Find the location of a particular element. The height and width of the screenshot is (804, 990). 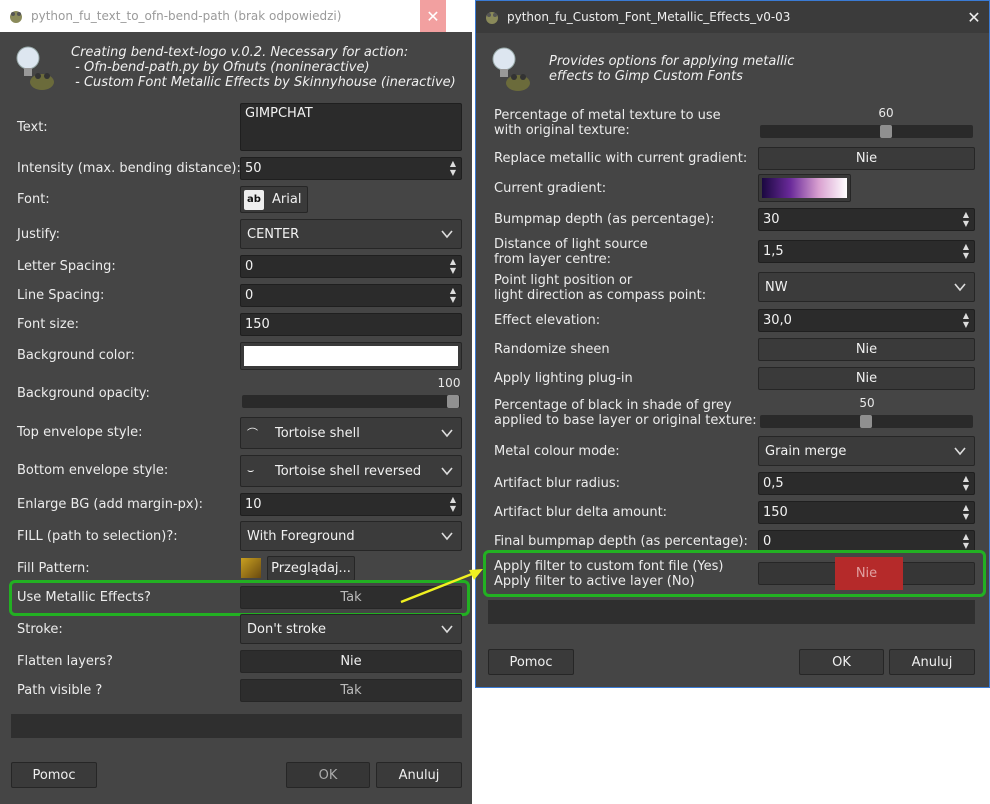

point-value: NW is located at coordinates (776, 287).